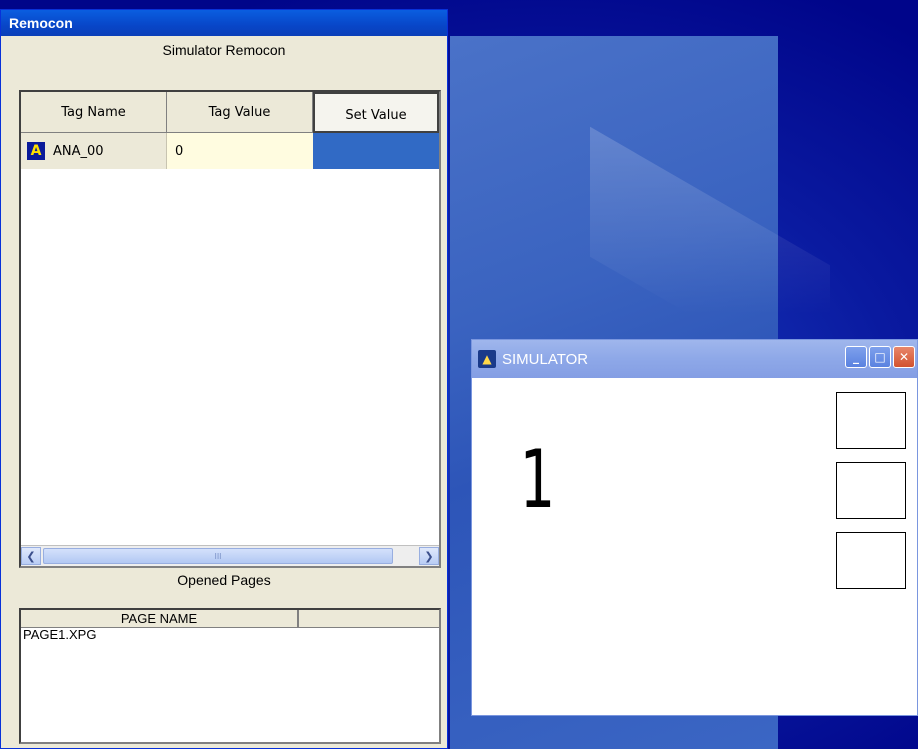  What do you see at coordinates (545, 359) in the screenshot?
I see `simulator-title: SIMULATOR` at bounding box center [545, 359].